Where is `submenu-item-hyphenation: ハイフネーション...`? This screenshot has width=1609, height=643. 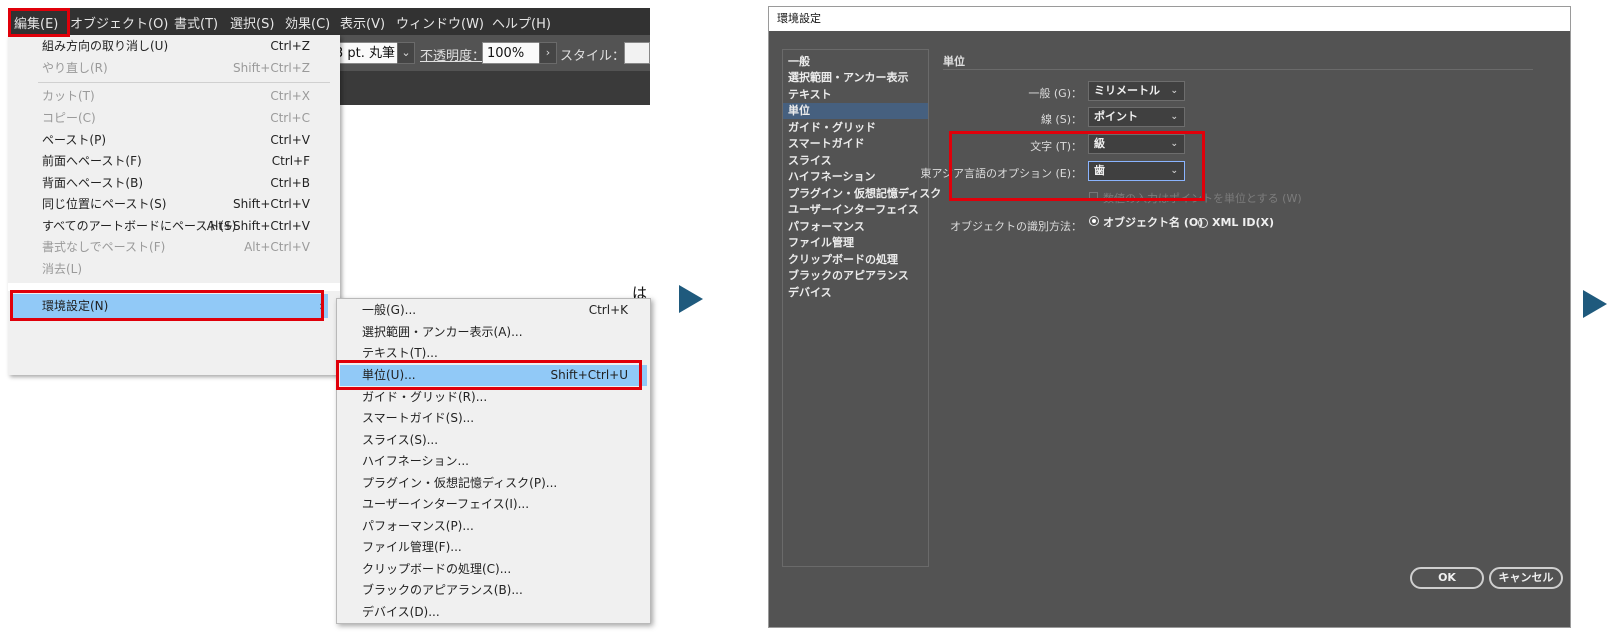
submenu-item-hyphenation: ハイフネーション... is located at coordinates (493, 461).